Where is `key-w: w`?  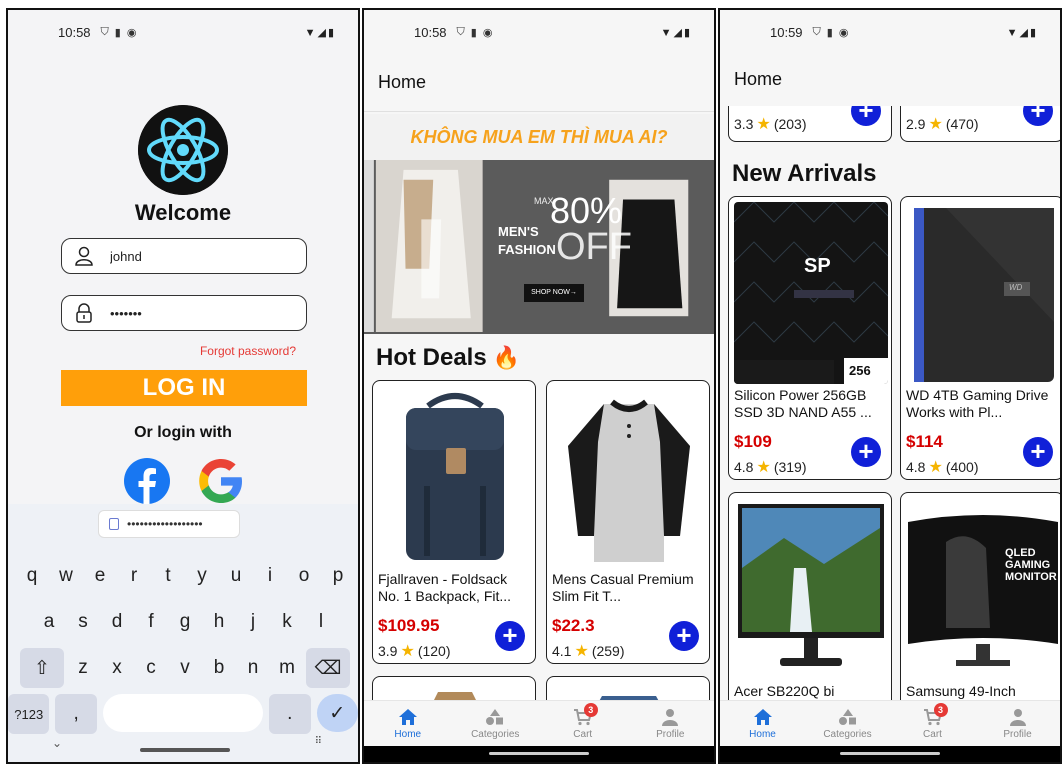
key-w: w is located at coordinates (66, 576).